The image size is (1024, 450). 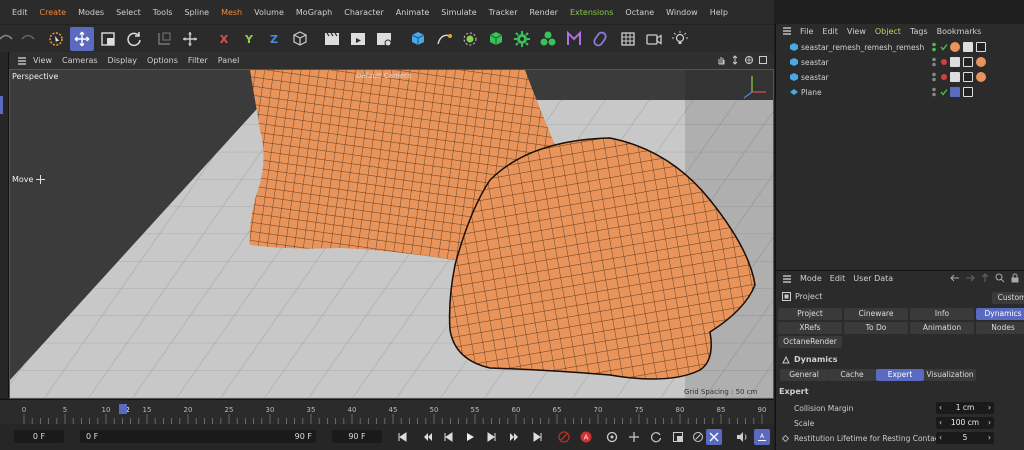 What do you see at coordinates (888, 31) in the screenshot?
I see `objmgr-menu-object: Object` at bounding box center [888, 31].